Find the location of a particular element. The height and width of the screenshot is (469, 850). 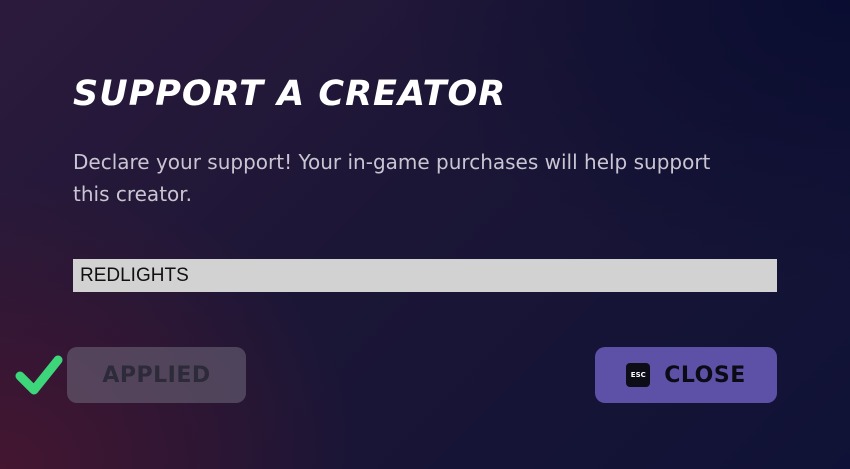

applied-button: APPLIED is located at coordinates (156, 375).